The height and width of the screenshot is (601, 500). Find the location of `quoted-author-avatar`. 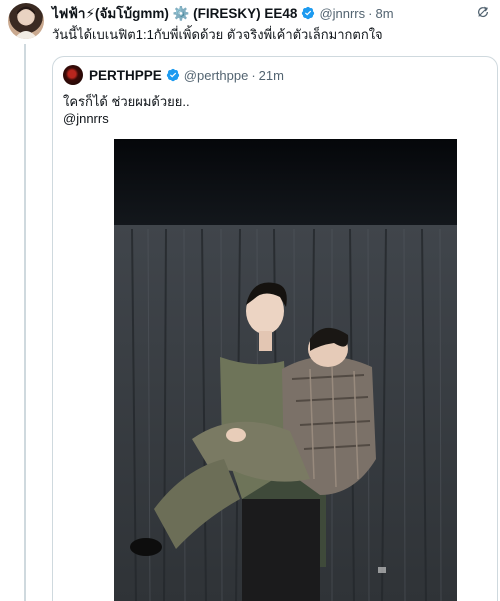

quoted-author-avatar is located at coordinates (73, 75).